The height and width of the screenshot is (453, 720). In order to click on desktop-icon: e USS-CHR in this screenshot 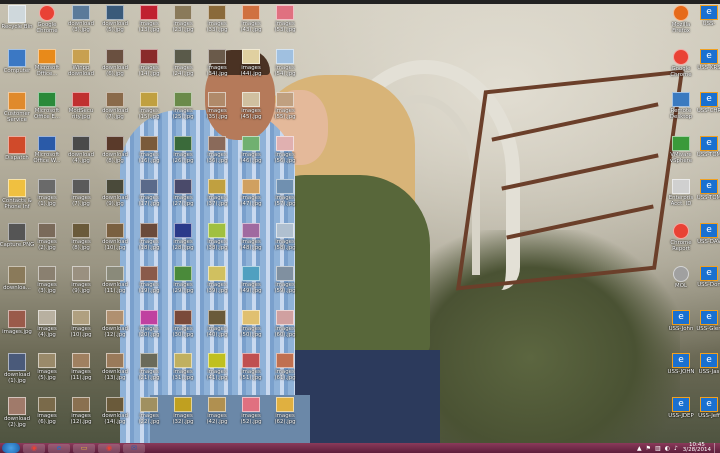, I will do `click(706, 109)`.